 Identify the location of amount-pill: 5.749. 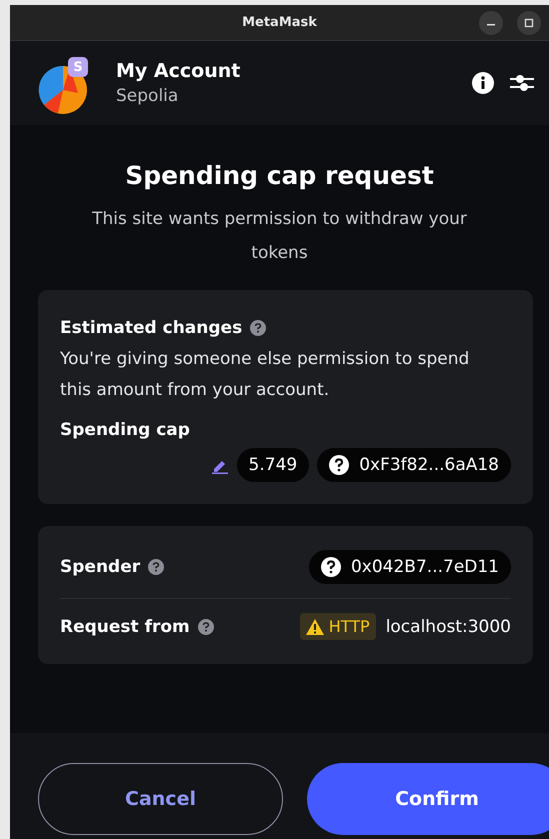
(273, 465).